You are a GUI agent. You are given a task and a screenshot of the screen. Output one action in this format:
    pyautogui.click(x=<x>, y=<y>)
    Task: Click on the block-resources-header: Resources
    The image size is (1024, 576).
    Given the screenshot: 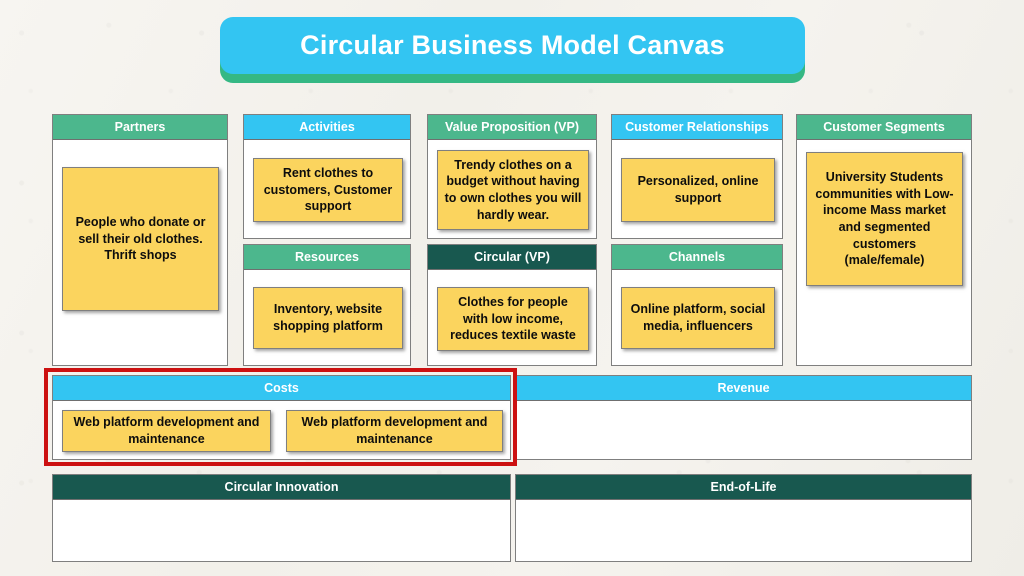 What is the action you would take?
    pyautogui.click(x=327, y=257)
    